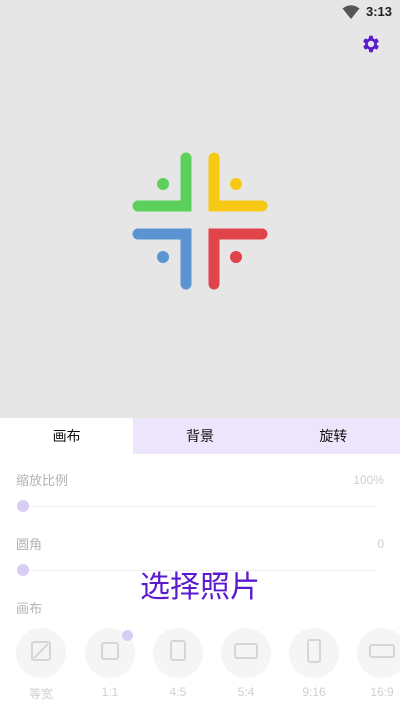  I want to click on choose-photo-button: 选择照片, so click(200, 584).